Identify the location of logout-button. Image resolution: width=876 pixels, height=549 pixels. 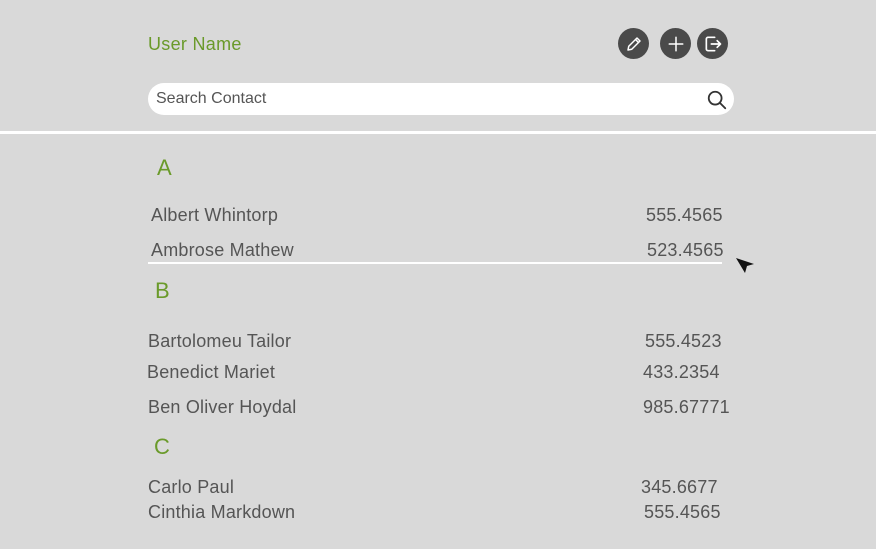
(712, 43).